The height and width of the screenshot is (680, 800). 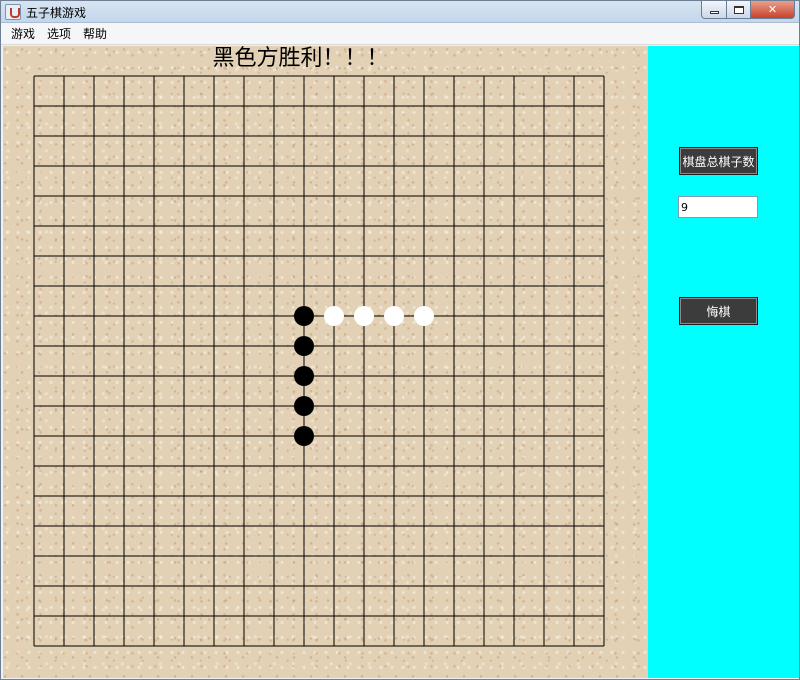 I want to click on java-icon, so click(x=13, y=12).